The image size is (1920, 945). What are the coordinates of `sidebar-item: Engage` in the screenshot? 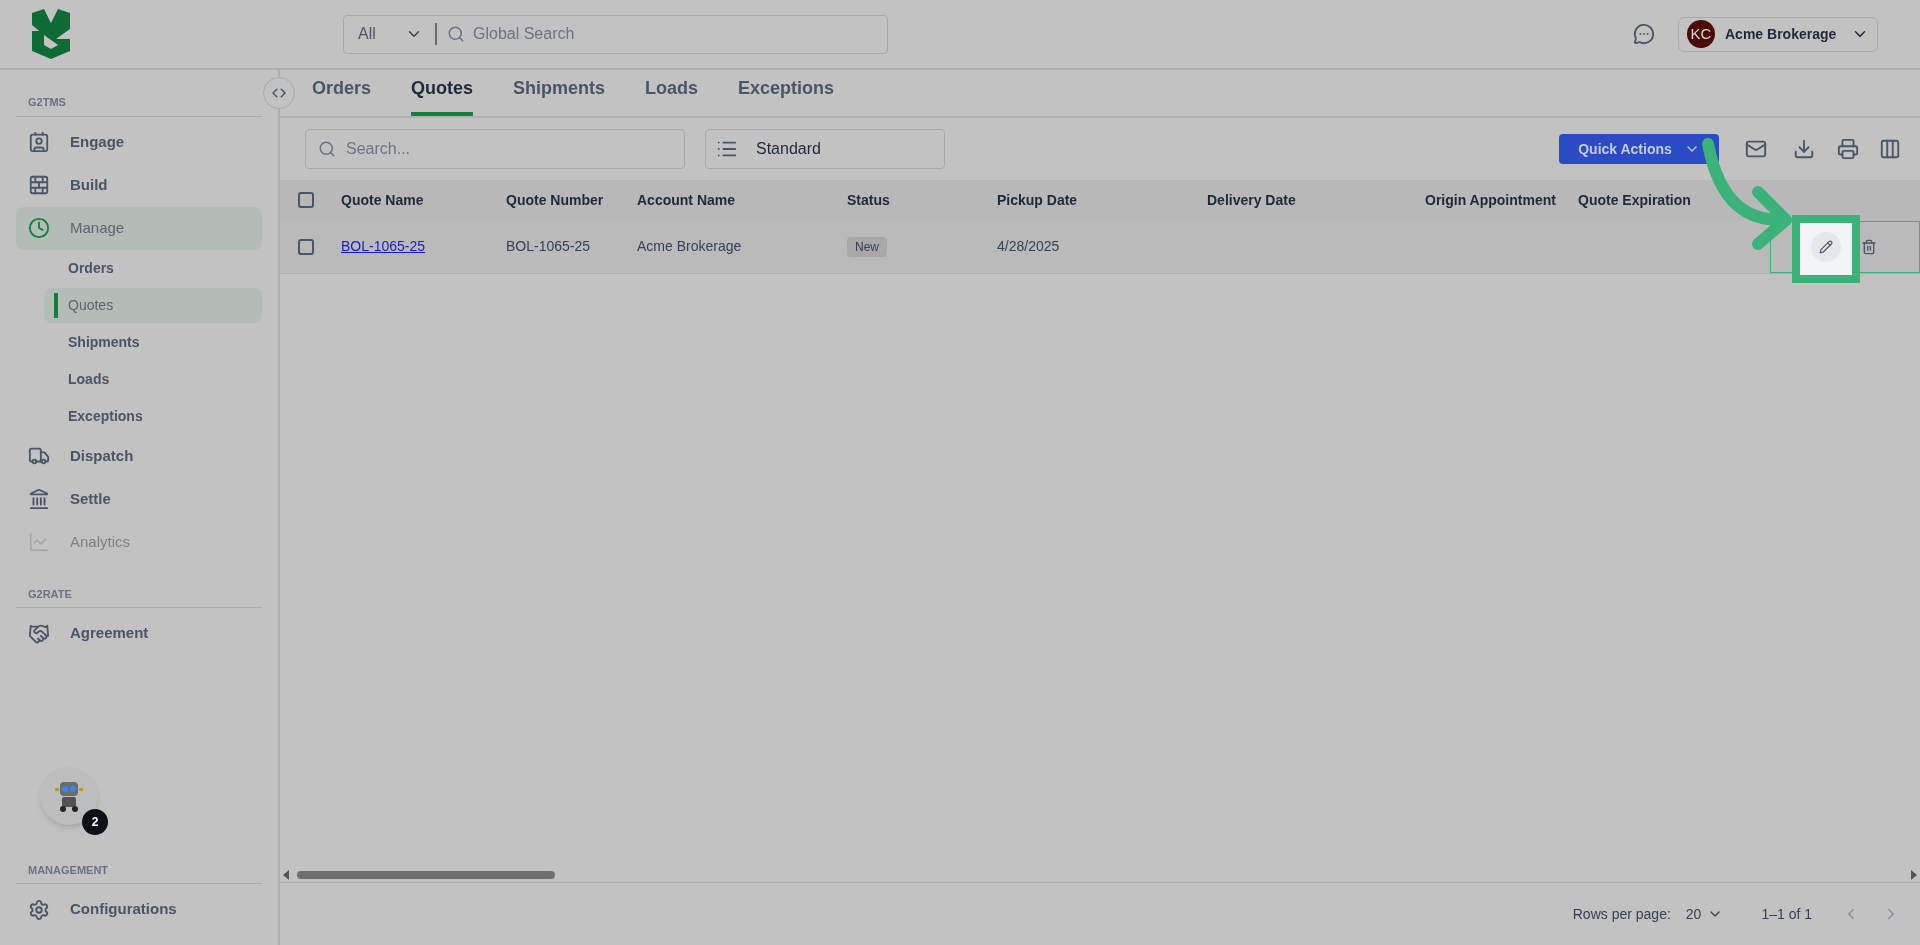 It's located at (139, 142).